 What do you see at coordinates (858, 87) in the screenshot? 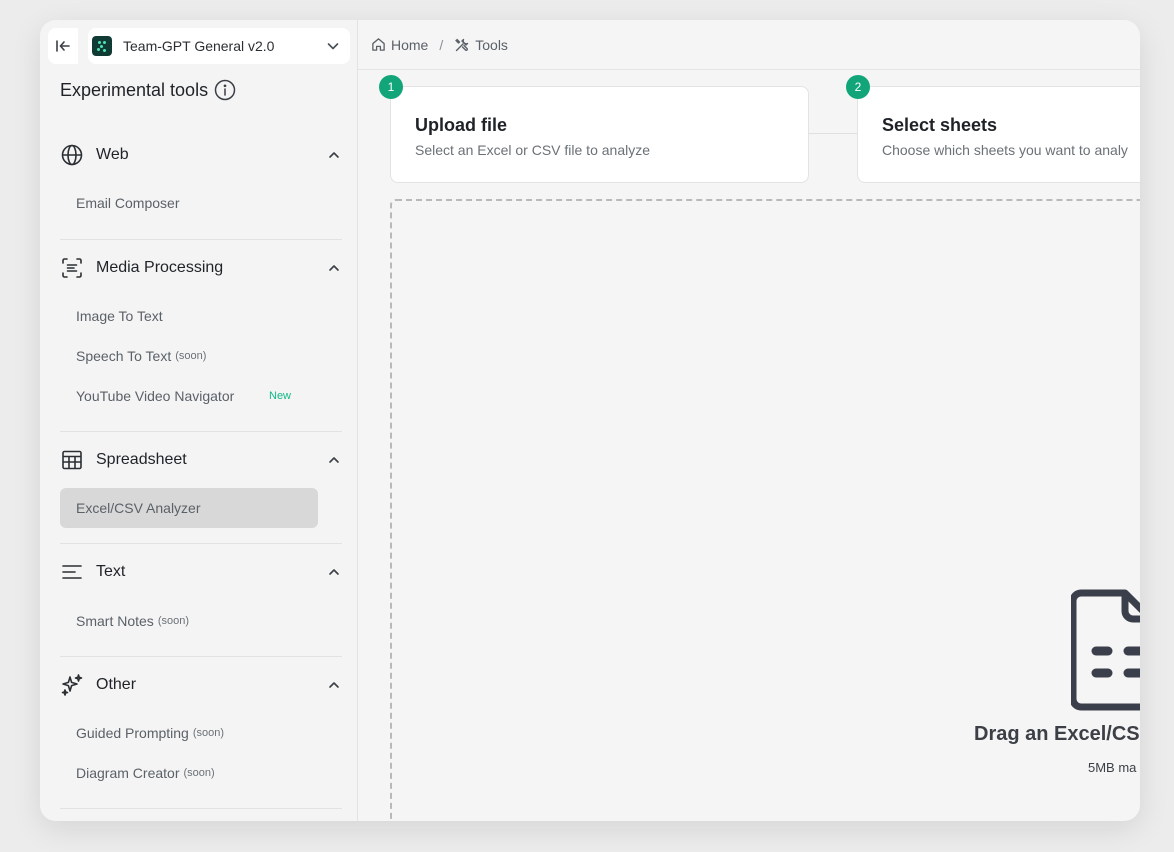
I see `step-number-badge: 2` at bounding box center [858, 87].